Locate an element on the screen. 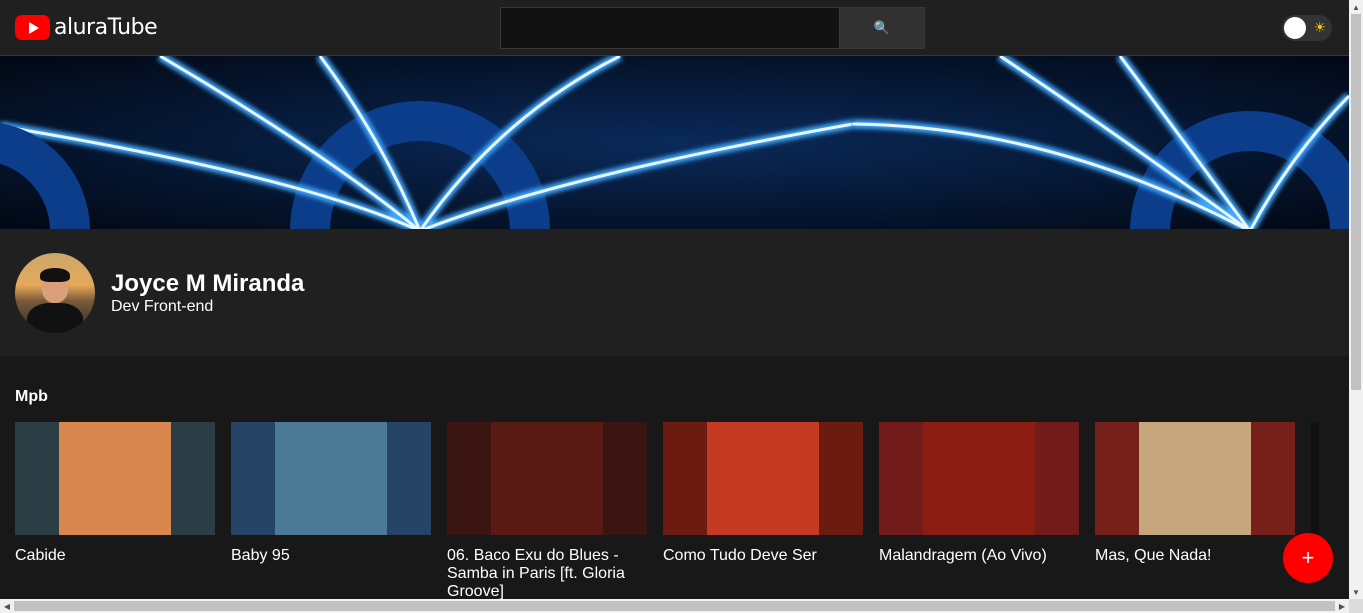  video-title: Malandragem (Ao Vivo) is located at coordinates (979, 556).